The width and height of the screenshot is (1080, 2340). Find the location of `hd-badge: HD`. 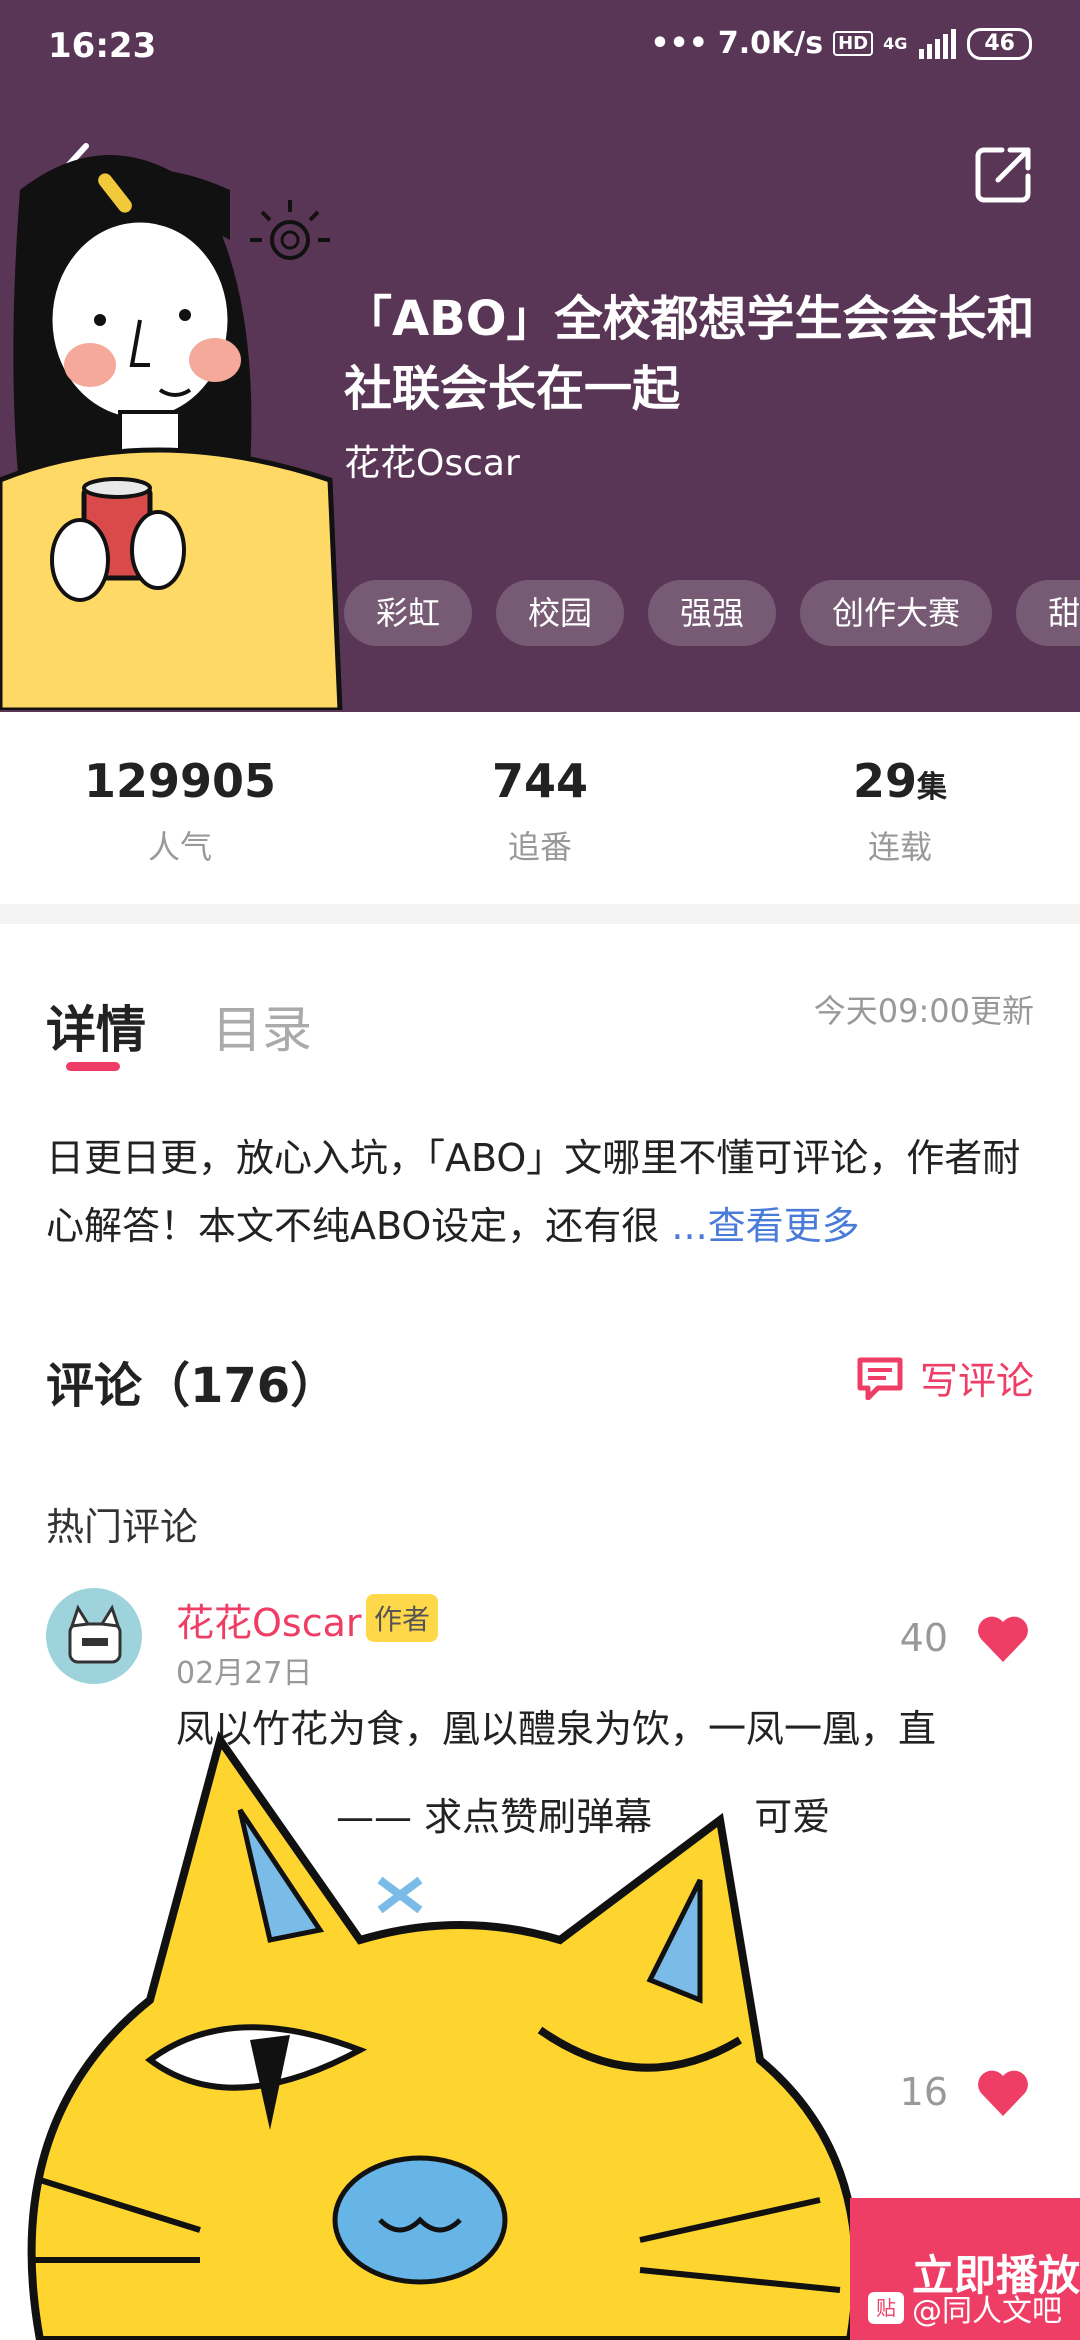

hd-badge: HD is located at coordinates (853, 43).